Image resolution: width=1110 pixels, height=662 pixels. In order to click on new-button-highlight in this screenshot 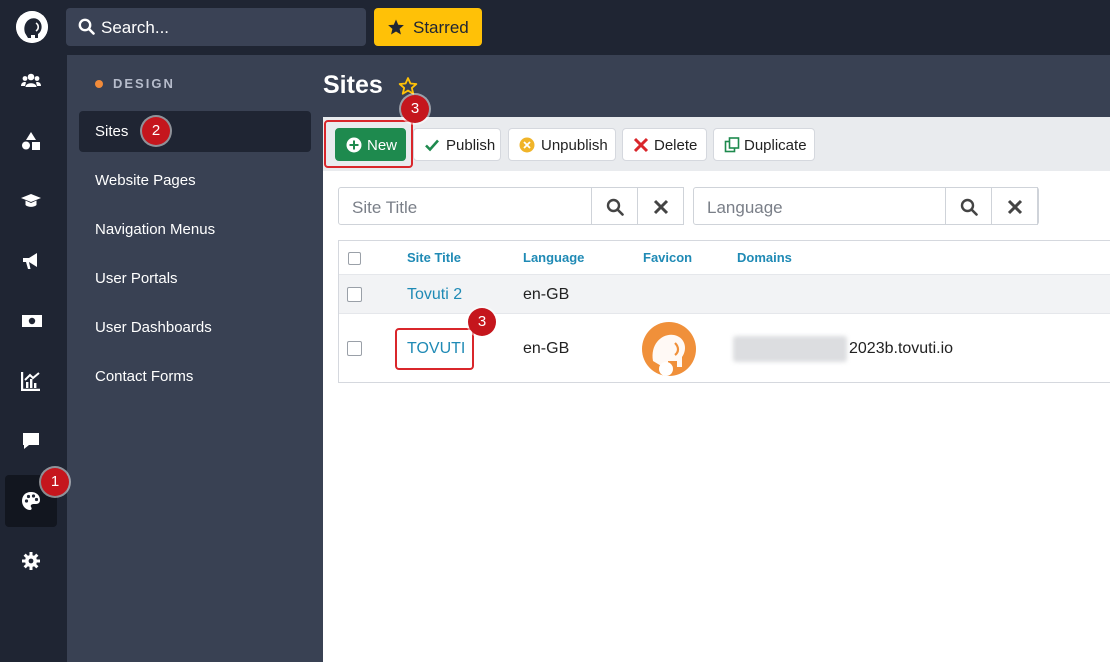, I will do `click(368, 144)`.